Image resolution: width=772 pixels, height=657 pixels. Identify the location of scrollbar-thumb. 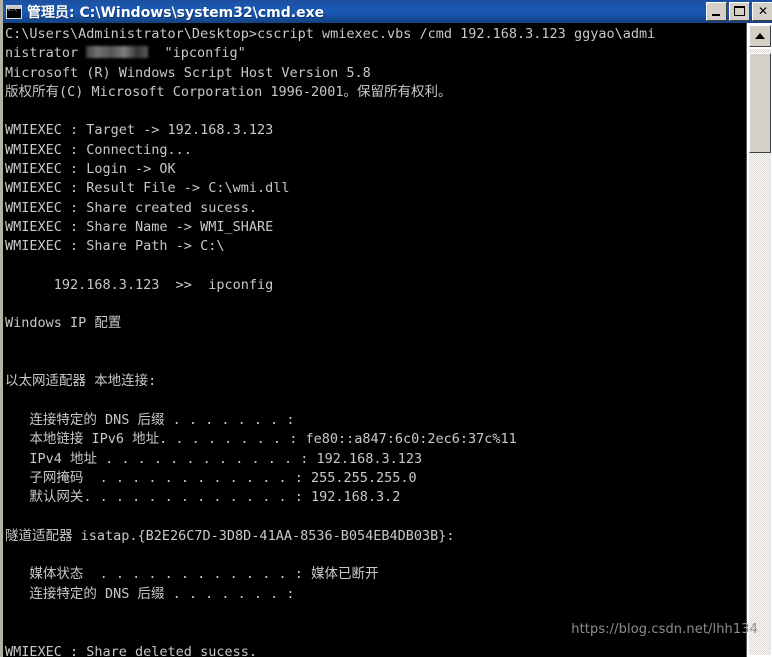
(760, 103).